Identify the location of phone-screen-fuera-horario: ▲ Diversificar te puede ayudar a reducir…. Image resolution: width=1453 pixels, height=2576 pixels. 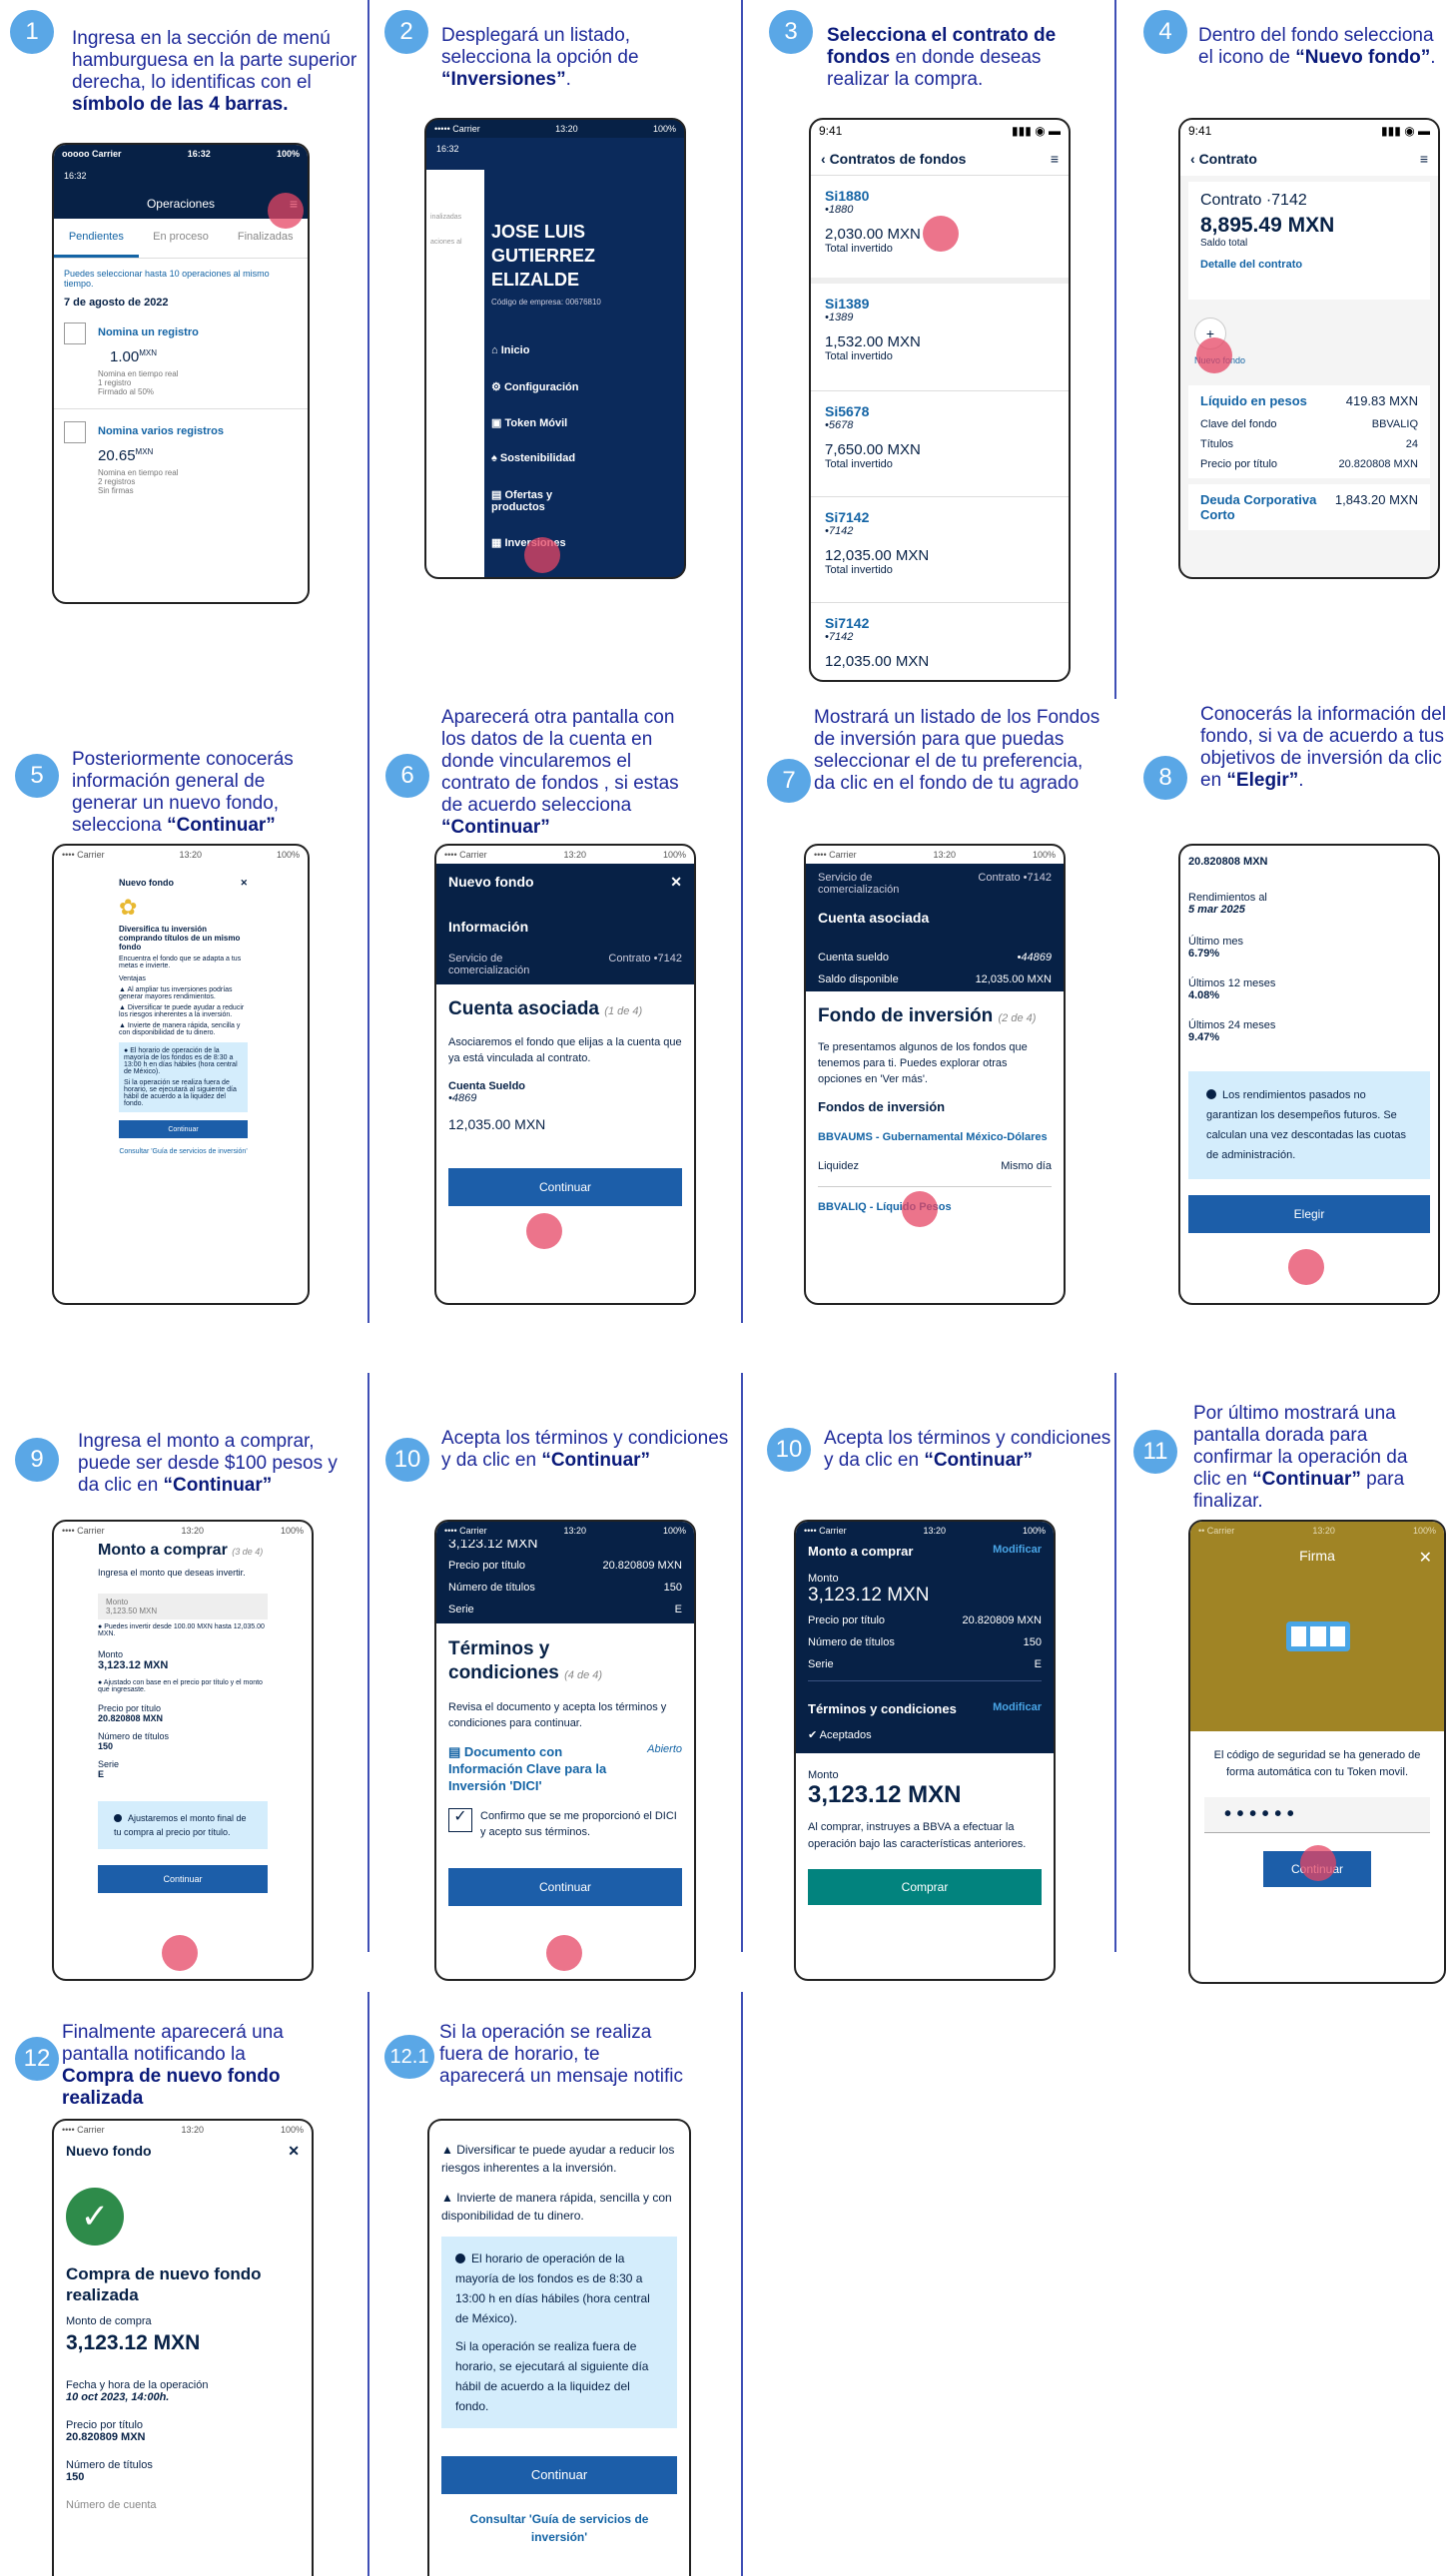
(559, 2347).